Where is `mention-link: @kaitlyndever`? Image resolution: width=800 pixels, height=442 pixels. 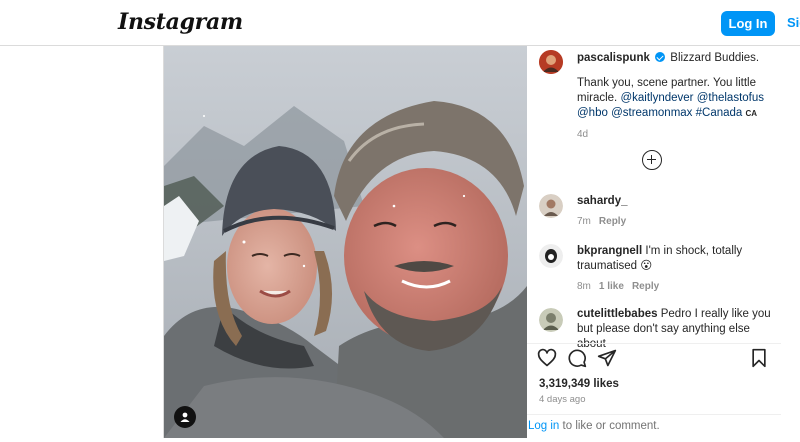
mention-link: @kaitlyndever is located at coordinates (656, 98).